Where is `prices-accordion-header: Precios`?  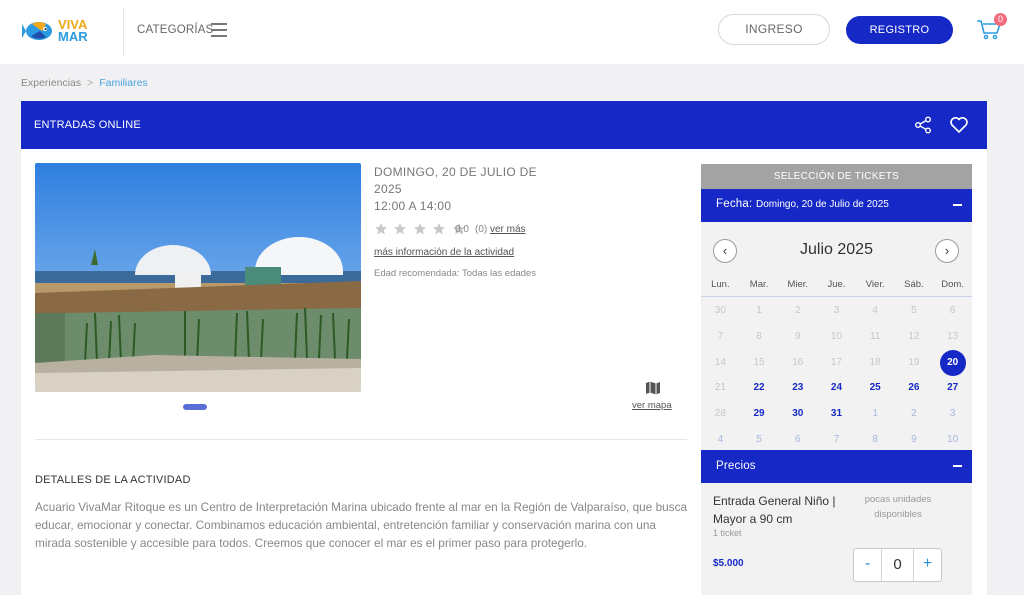 prices-accordion-header: Precios is located at coordinates (836, 466).